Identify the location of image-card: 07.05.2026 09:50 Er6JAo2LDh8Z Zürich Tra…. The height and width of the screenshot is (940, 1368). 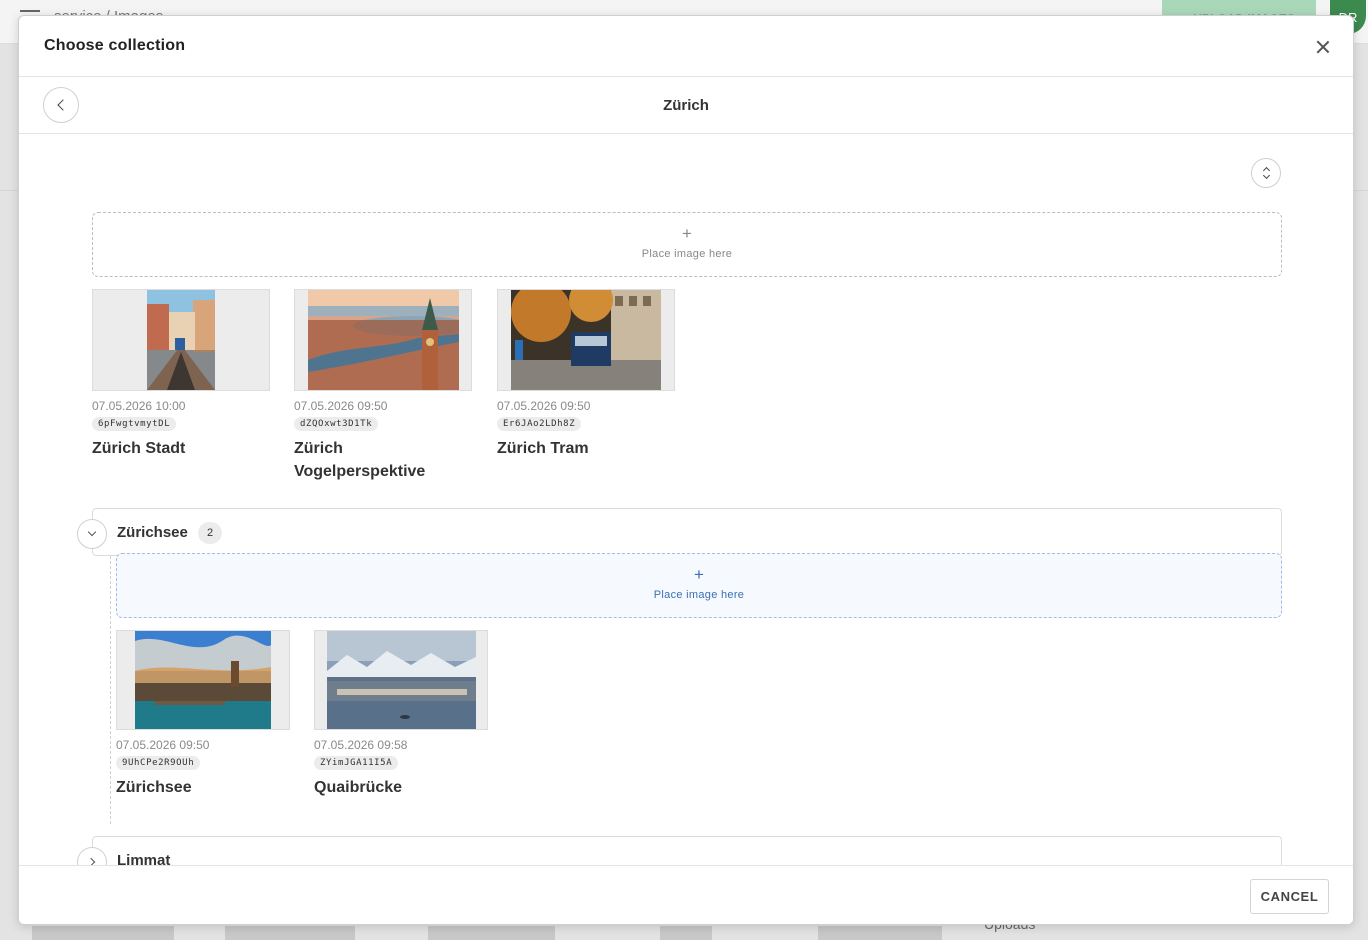
(587, 374).